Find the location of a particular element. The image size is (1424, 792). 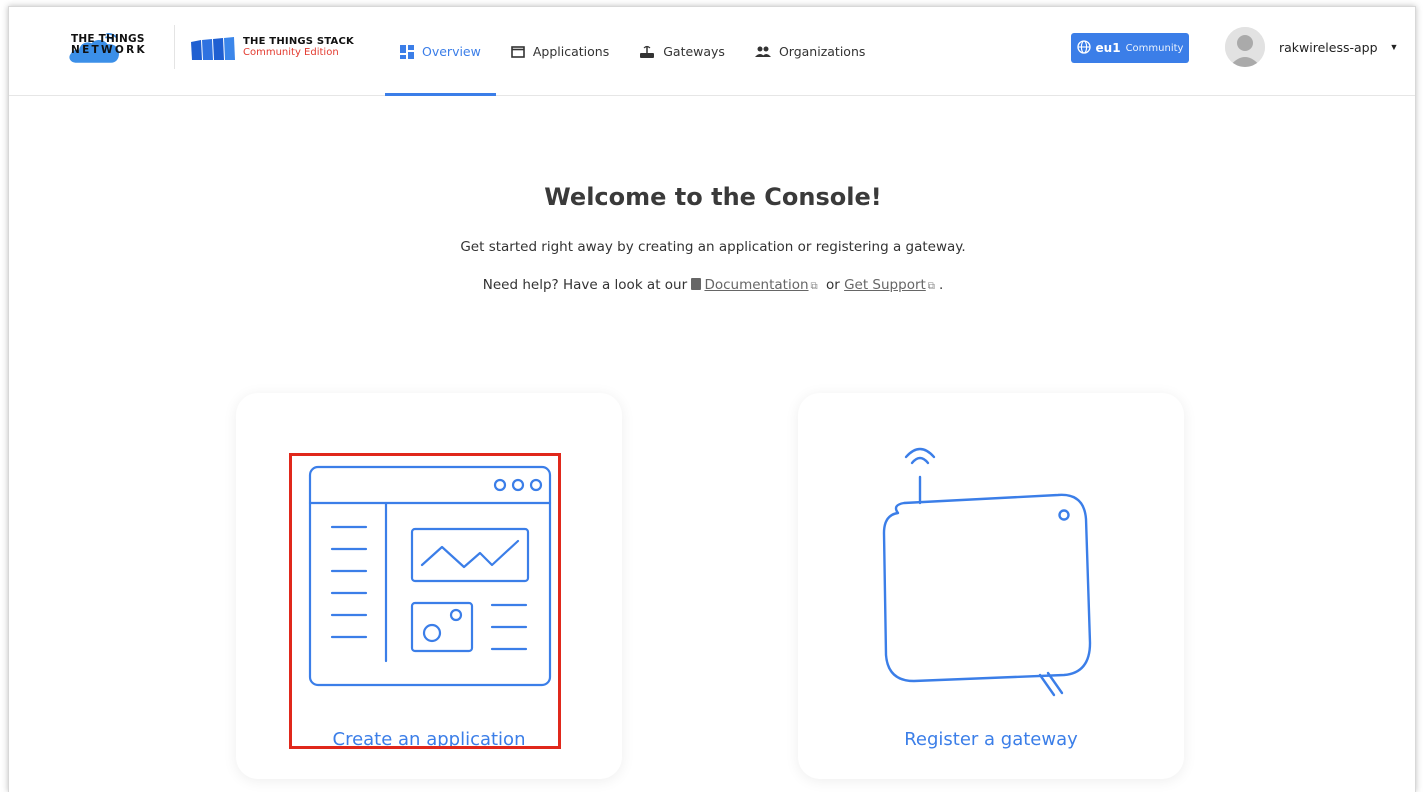

user-menu: rakwireless-app ▼ is located at coordinates (1311, 47).